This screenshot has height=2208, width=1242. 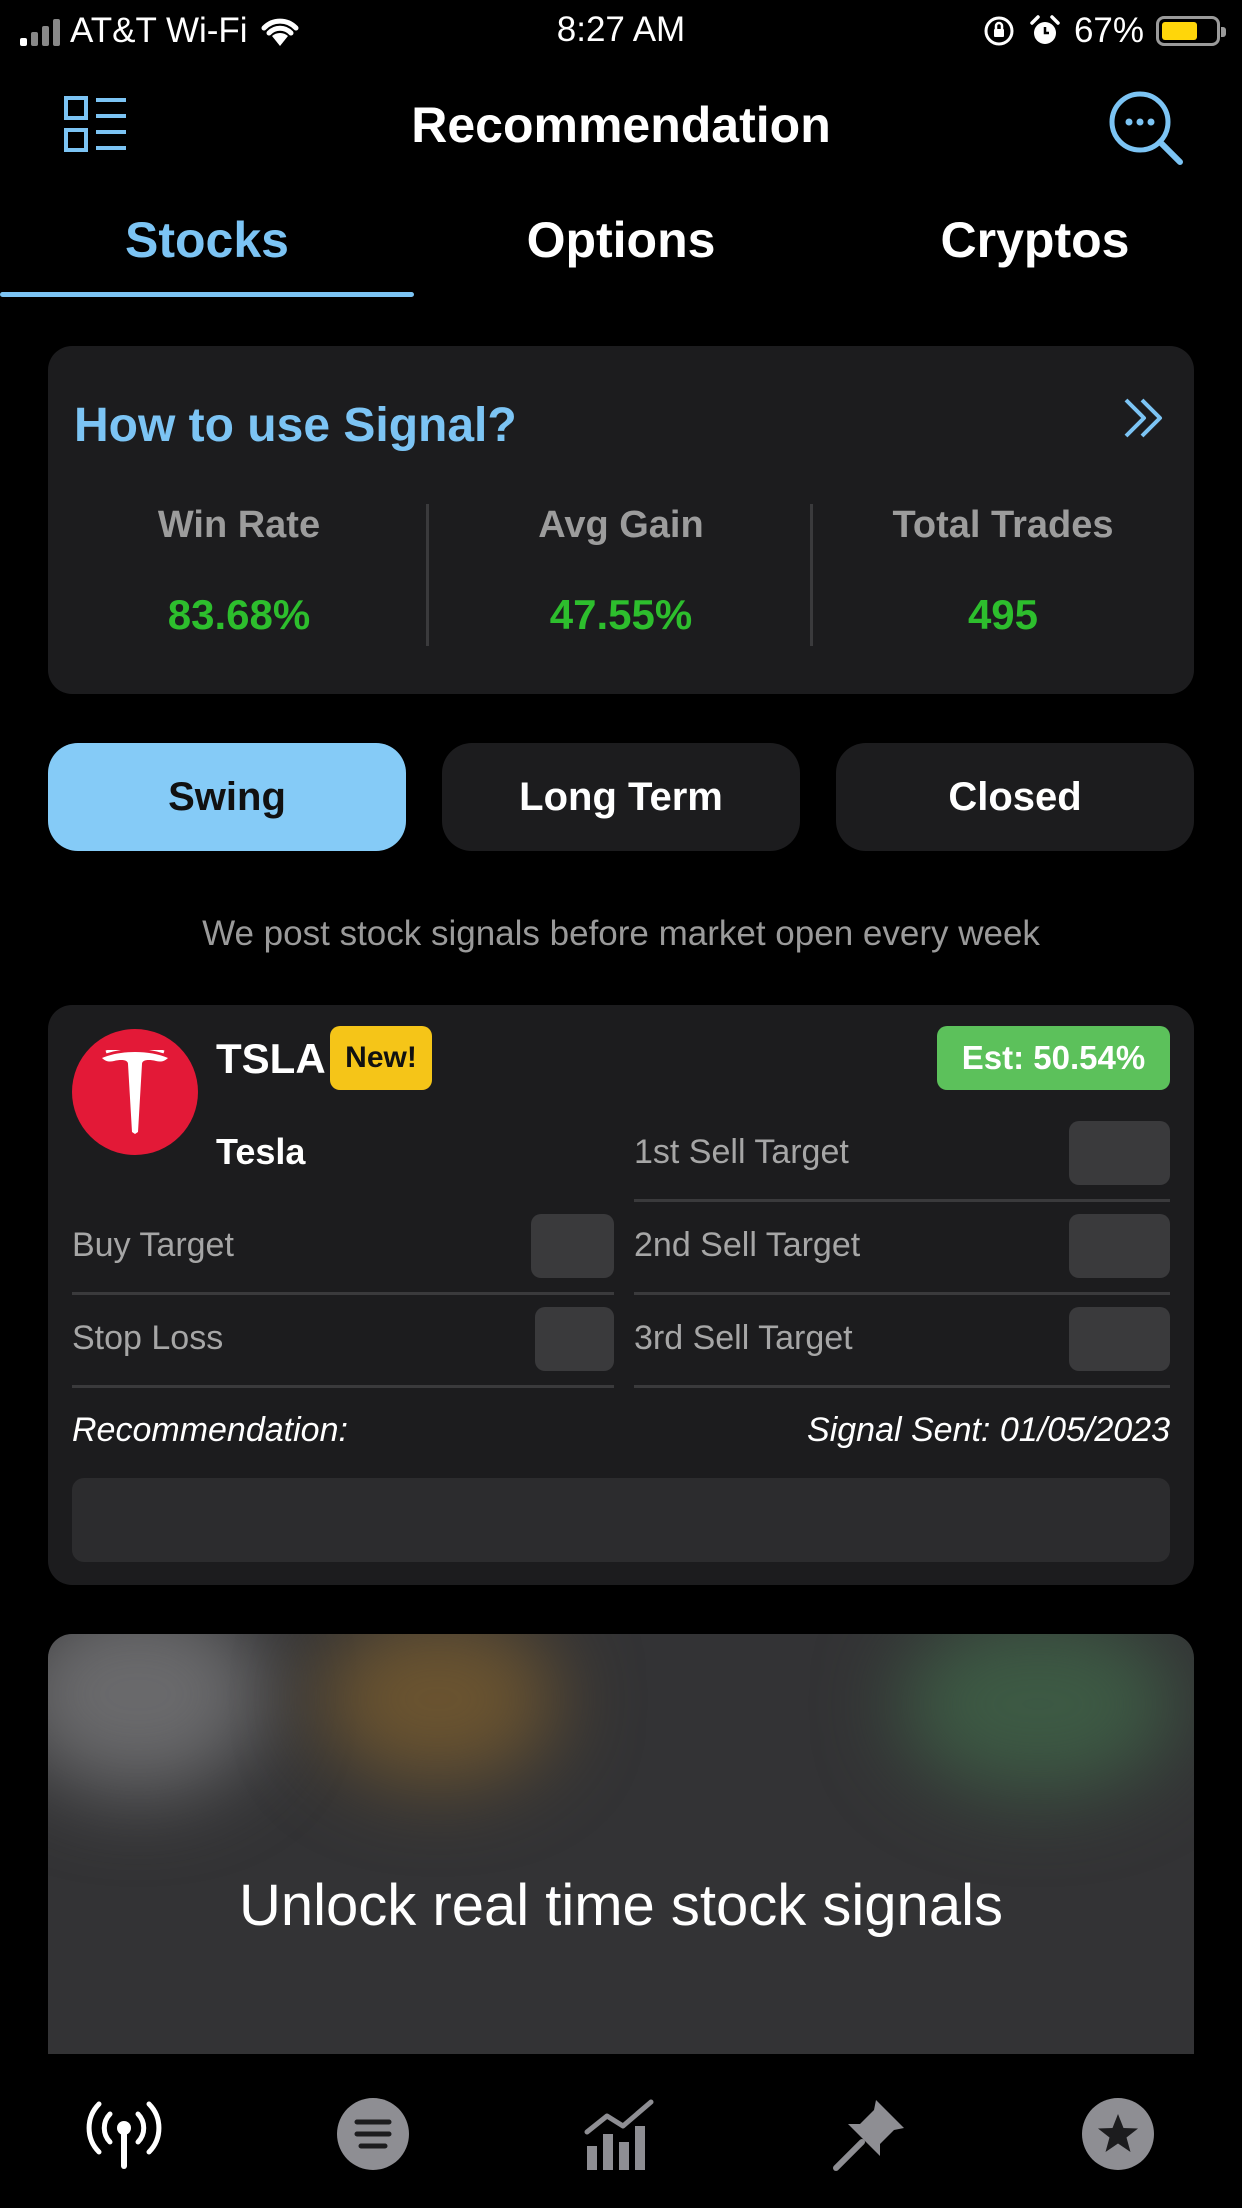 I want to click on recommendation-content, so click(x=621, y=1520).